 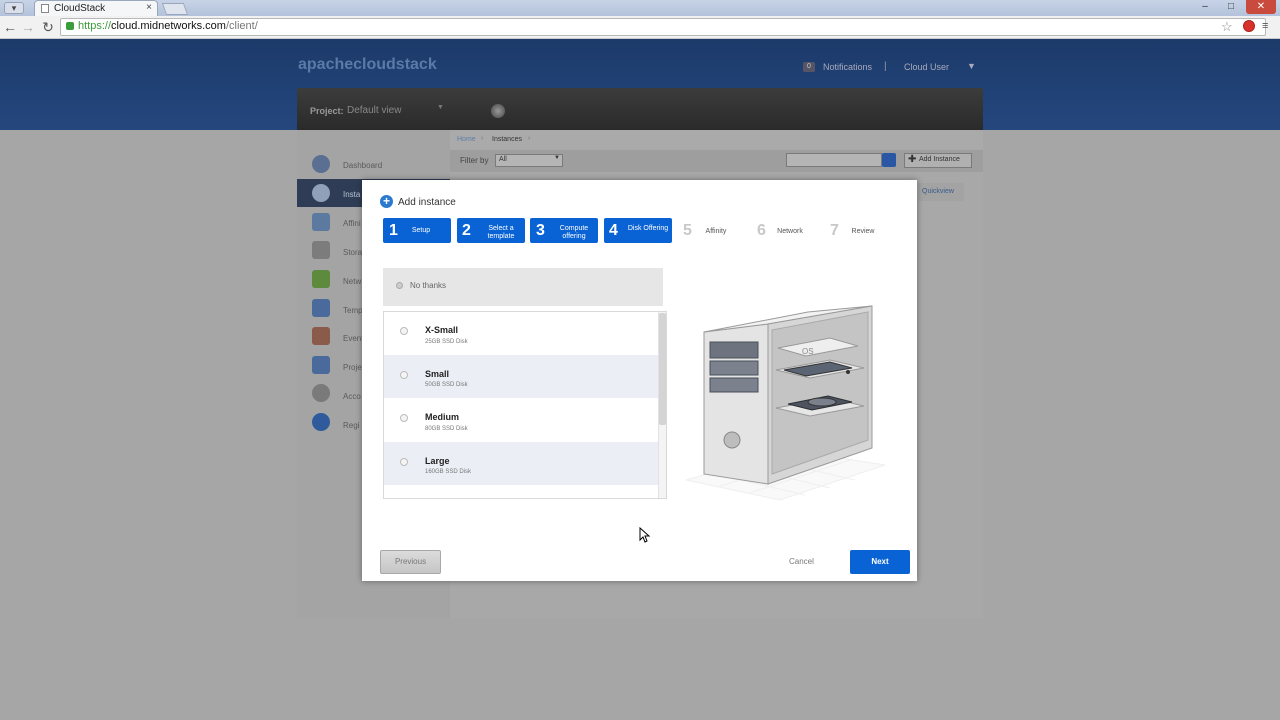 What do you see at coordinates (321, 365) in the screenshot?
I see `folder-icon` at bounding box center [321, 365].